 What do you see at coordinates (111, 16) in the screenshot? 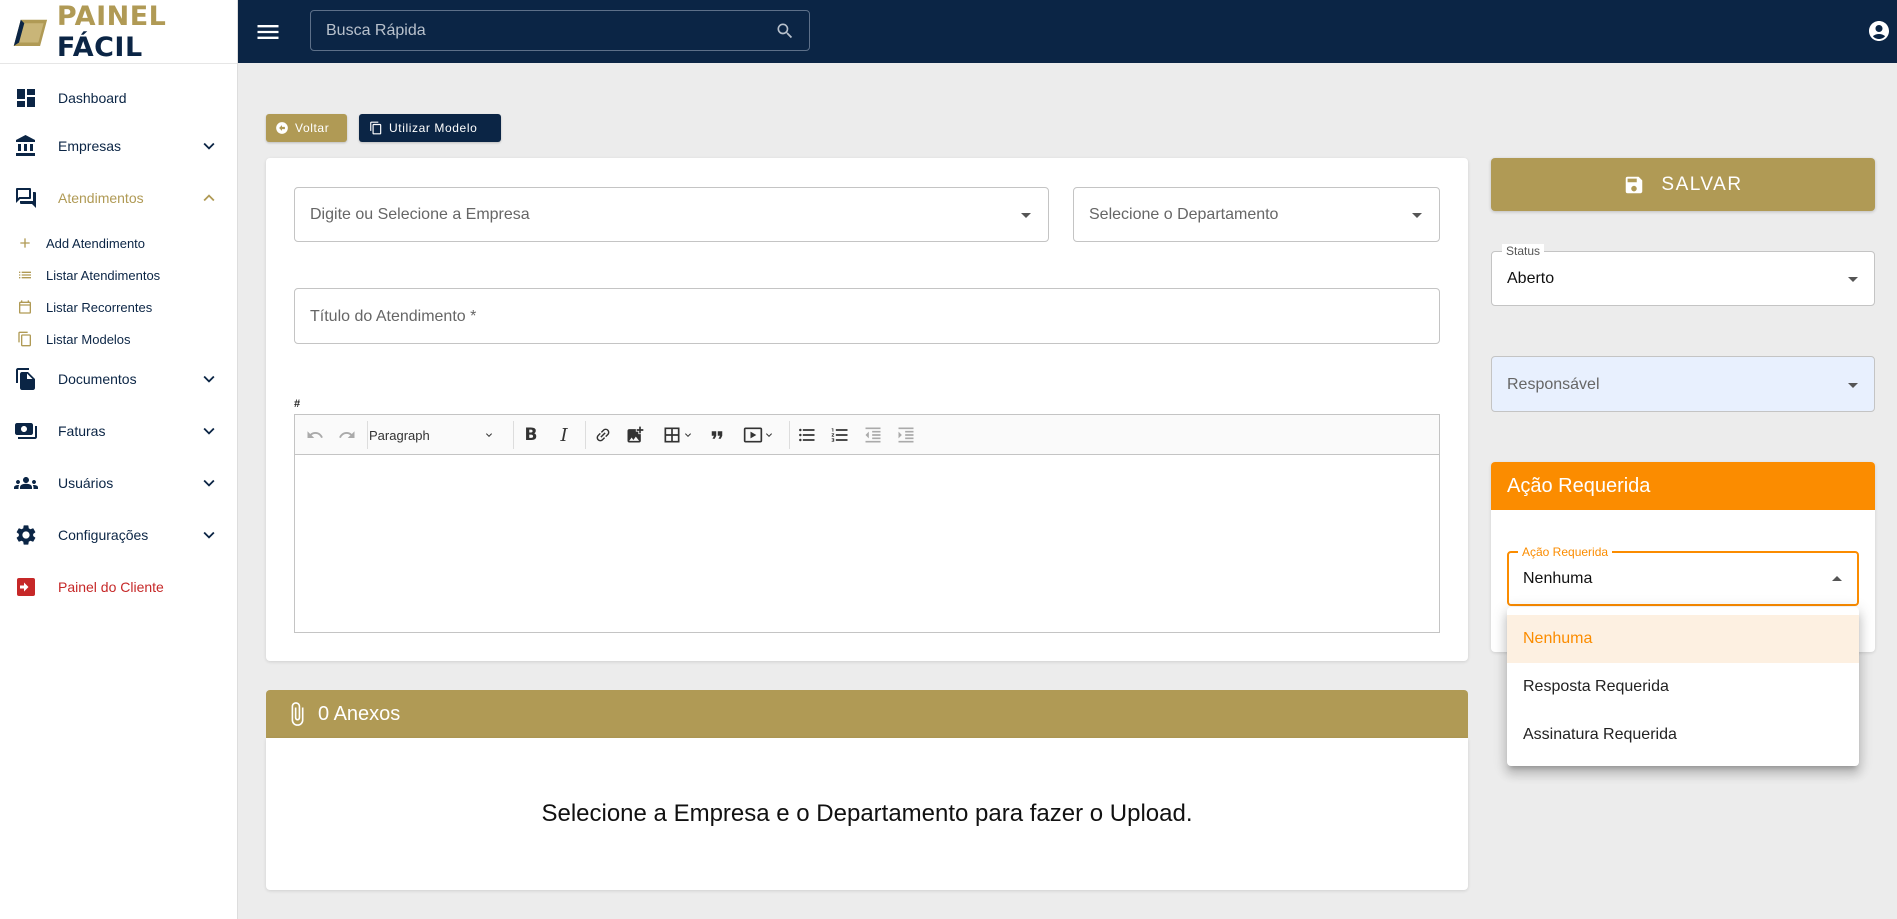
I see `logo-word-1: PAINEL` at bounding box center [111, 16].